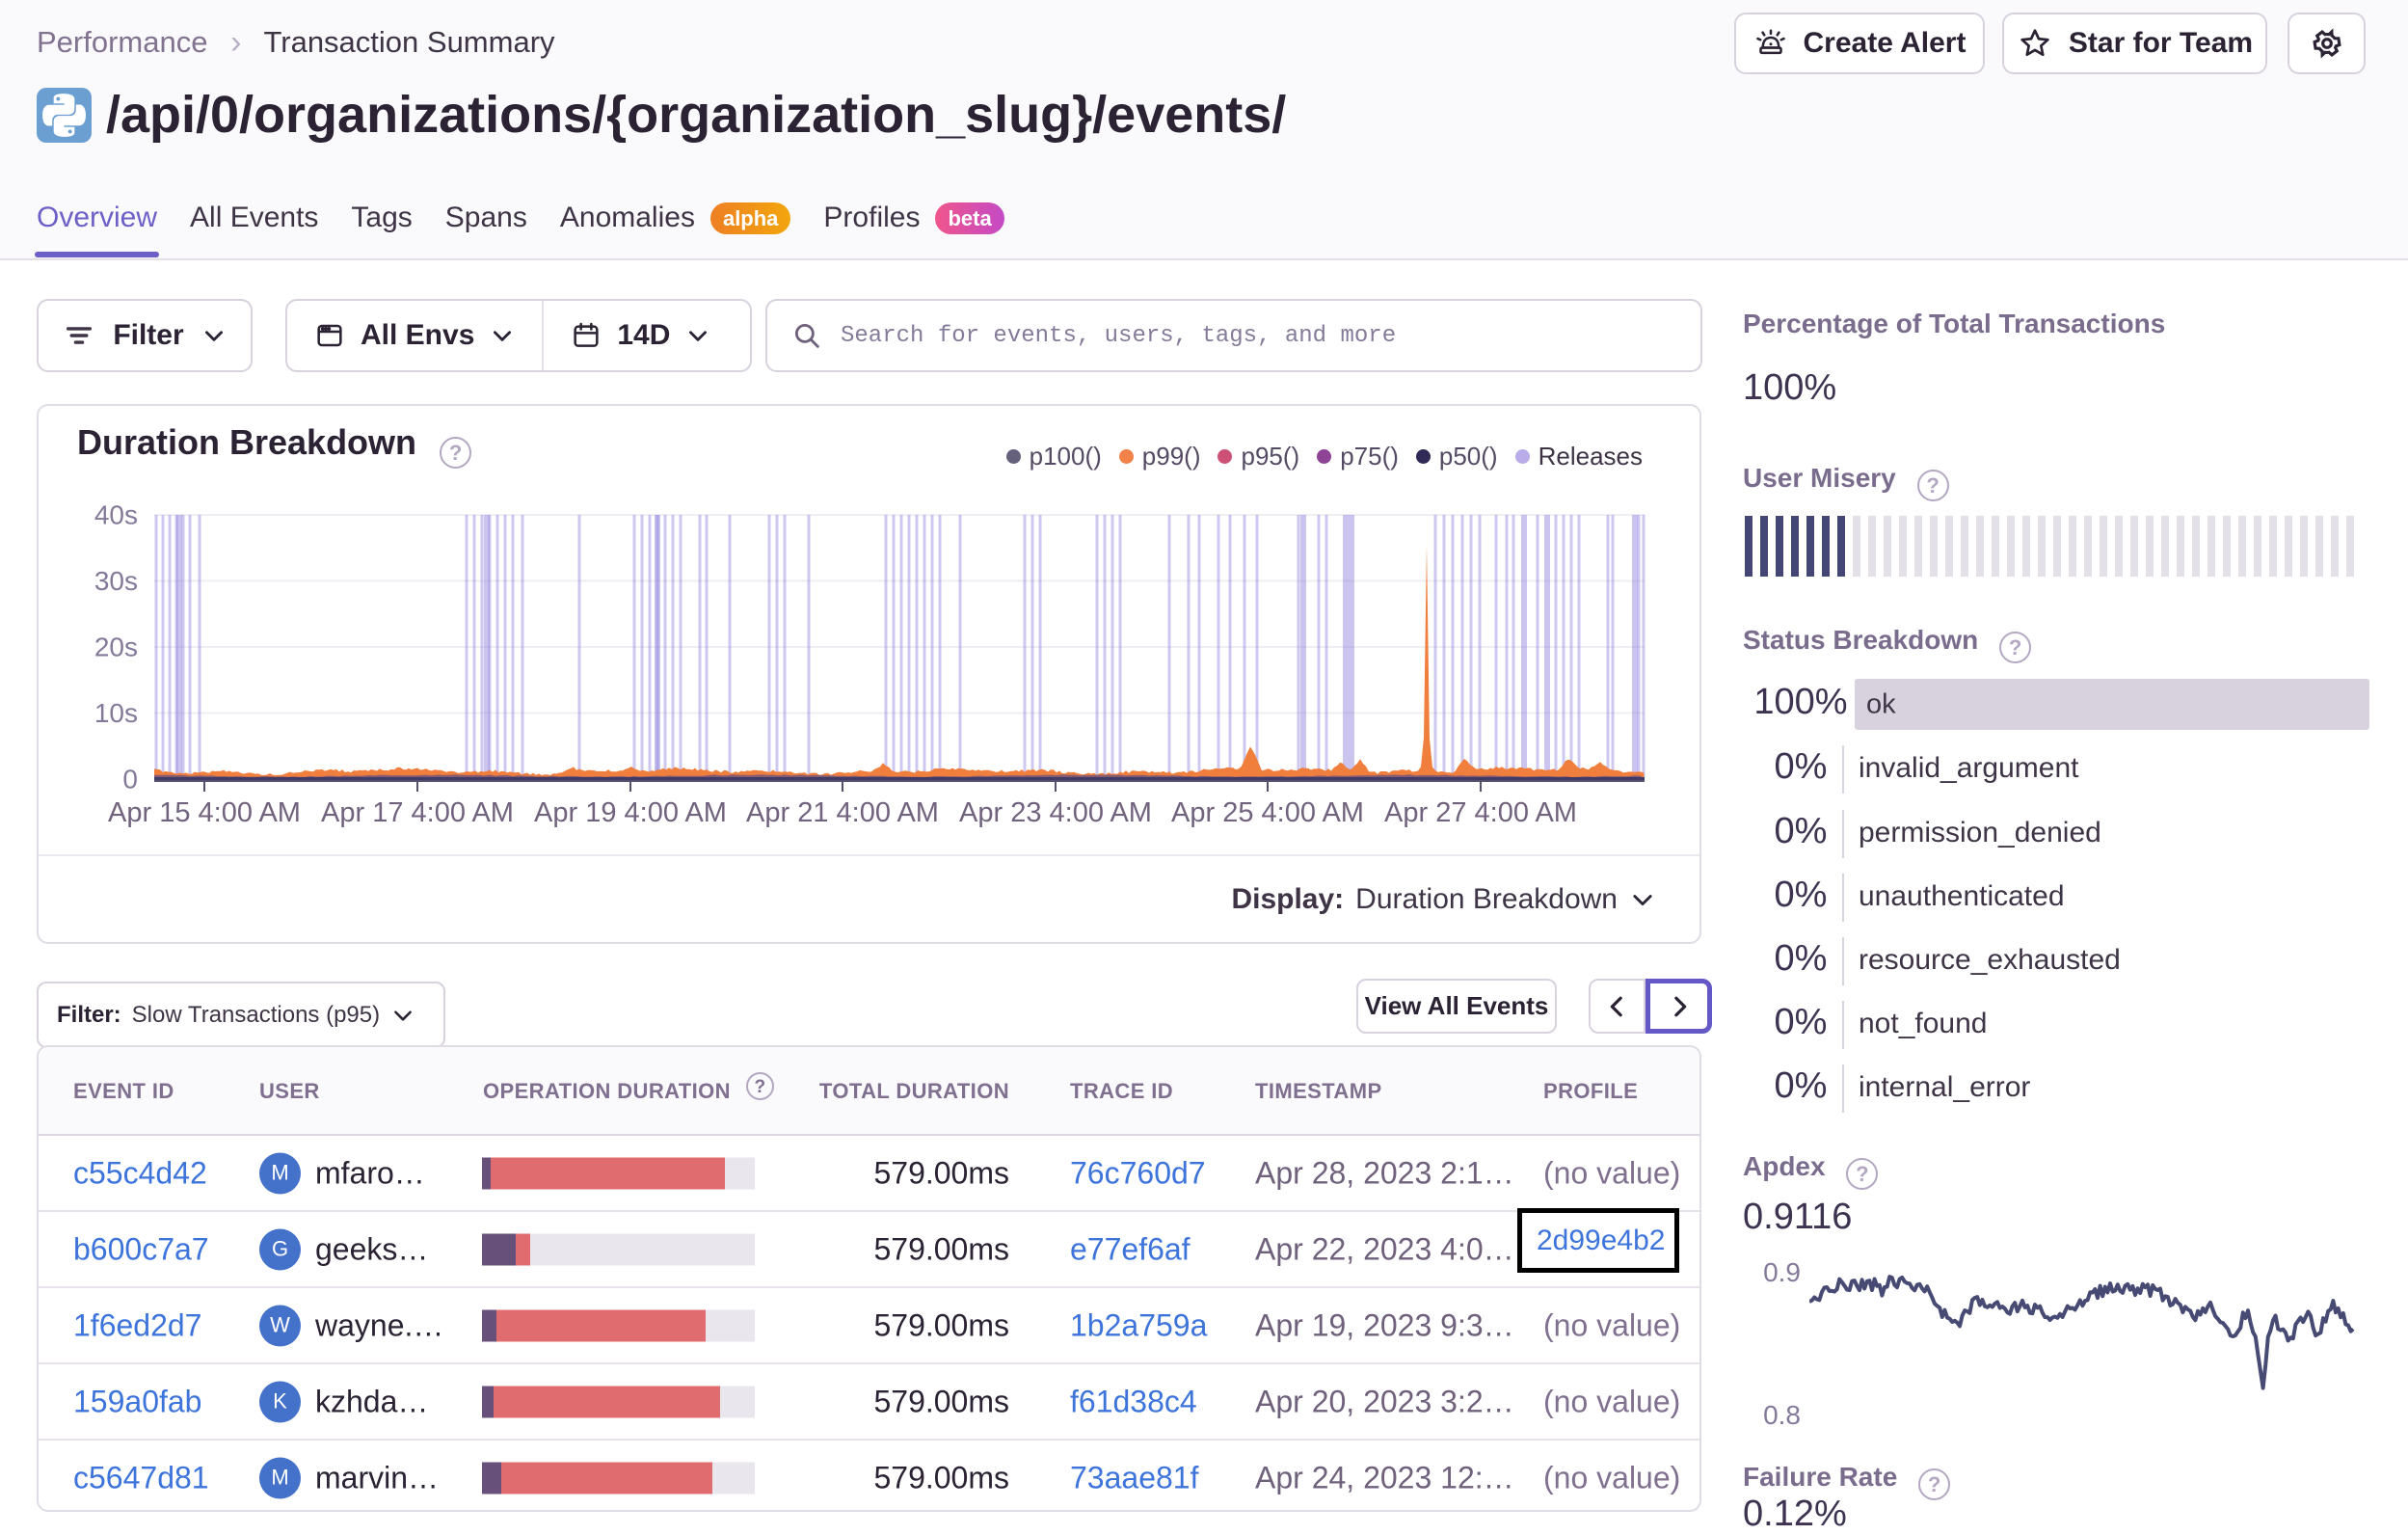 The image size is (2408, 1535). I want to click on svg-text: Apr 17 4:00 AM, so click(417, 813).